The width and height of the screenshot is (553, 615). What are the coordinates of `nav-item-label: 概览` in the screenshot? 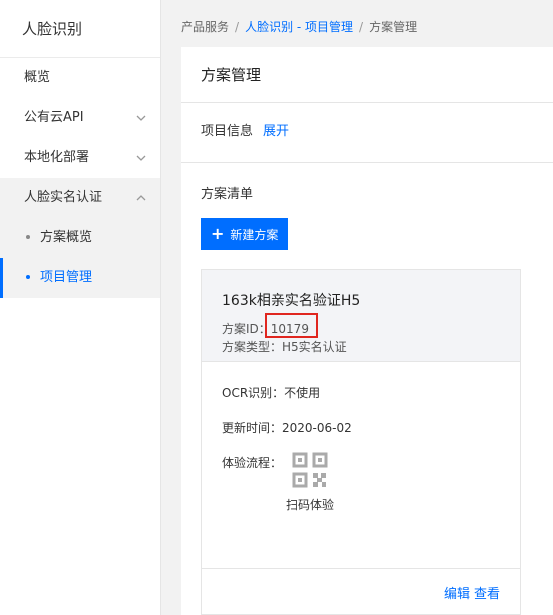 It's located at (37, 77).